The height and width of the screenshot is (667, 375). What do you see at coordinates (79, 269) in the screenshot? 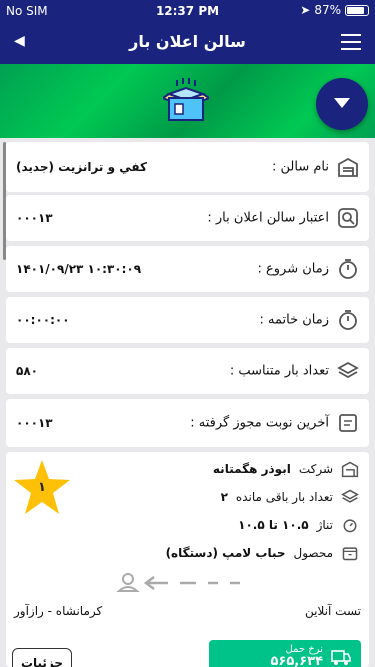
I see `info-value: ۱۴۰۱/۰۹/۲۳ ۱۰:۳۰:۰۹` at bounding box center [79, 269].